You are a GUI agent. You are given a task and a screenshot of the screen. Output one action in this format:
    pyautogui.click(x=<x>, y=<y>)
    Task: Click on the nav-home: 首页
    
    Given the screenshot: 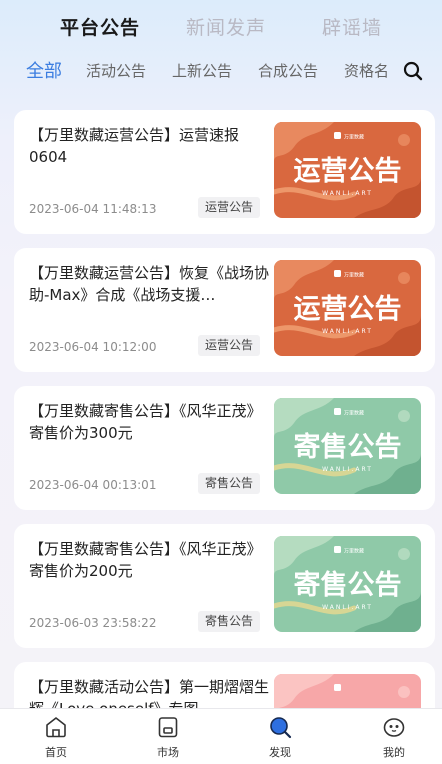 What is the action you would take?
    pyautogui.click(x=56, y=736)
    